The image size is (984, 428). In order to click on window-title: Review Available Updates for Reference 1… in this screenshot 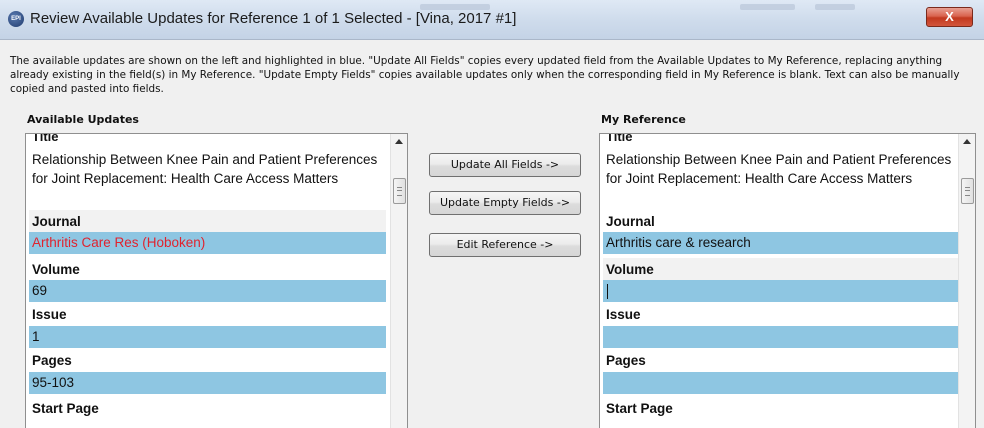, I will do `click(273, 18)`.